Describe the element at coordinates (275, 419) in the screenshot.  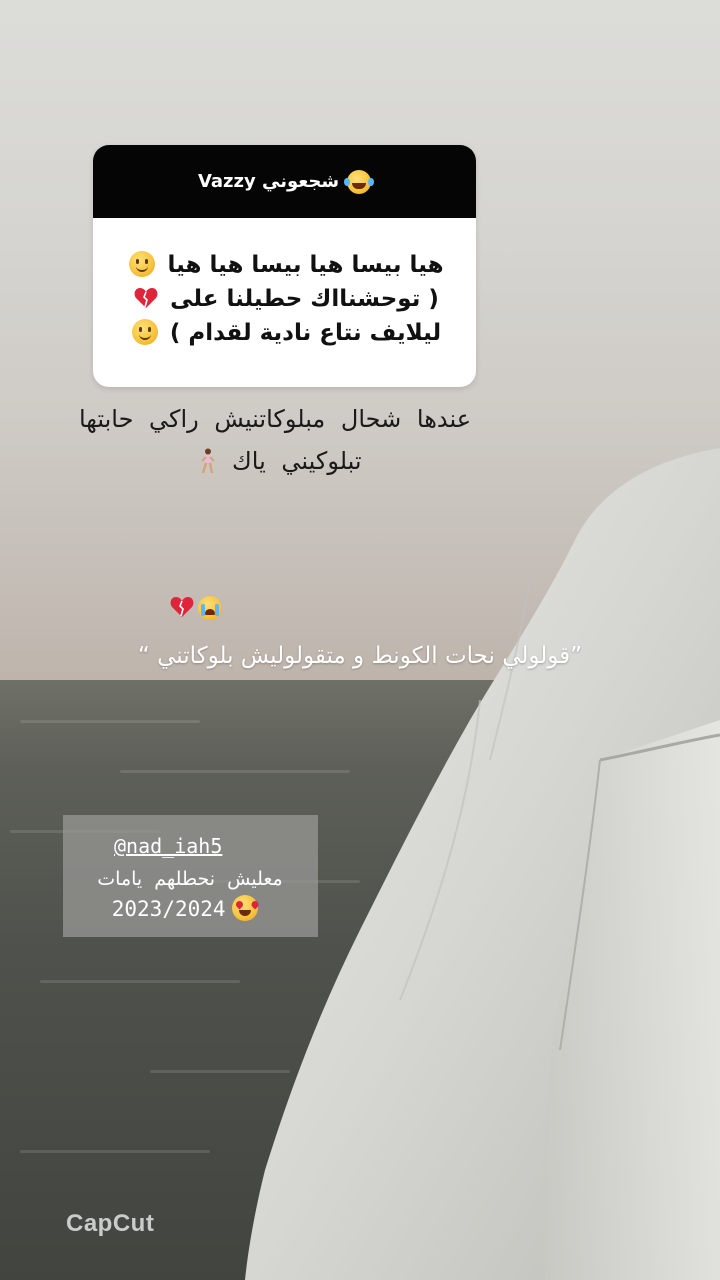
I see `caption-line-1: عندها شحال مبلوكاتنيش راكي حابتها` at that location.